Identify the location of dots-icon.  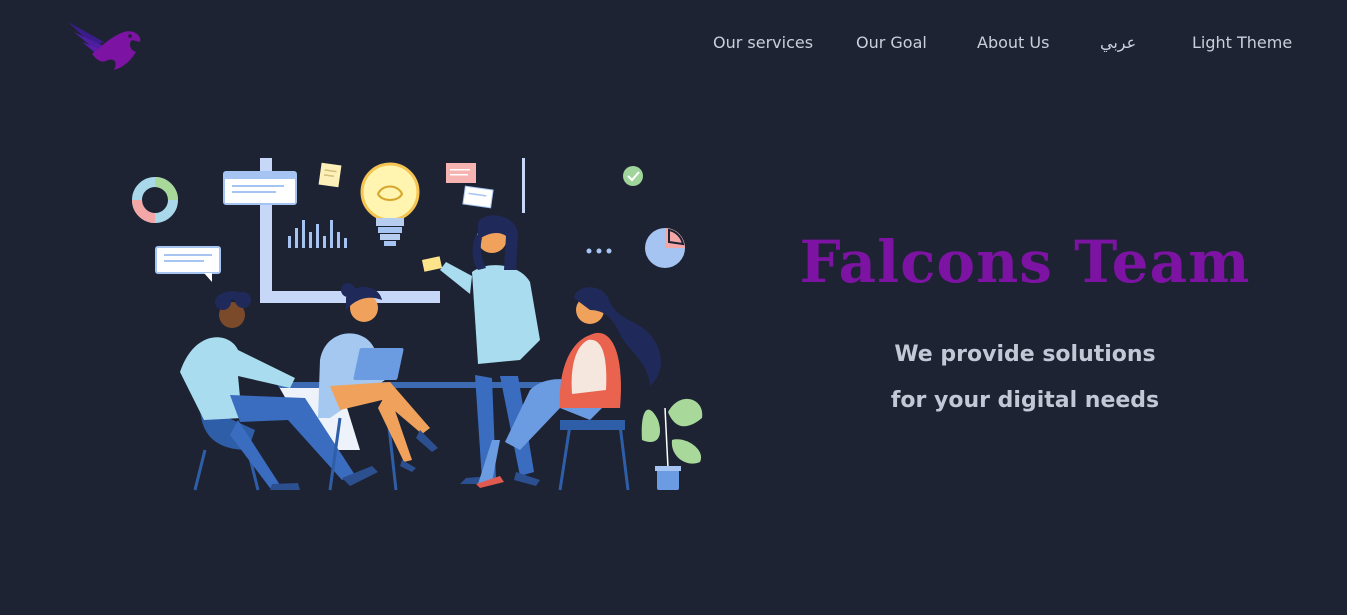
(599, 251).